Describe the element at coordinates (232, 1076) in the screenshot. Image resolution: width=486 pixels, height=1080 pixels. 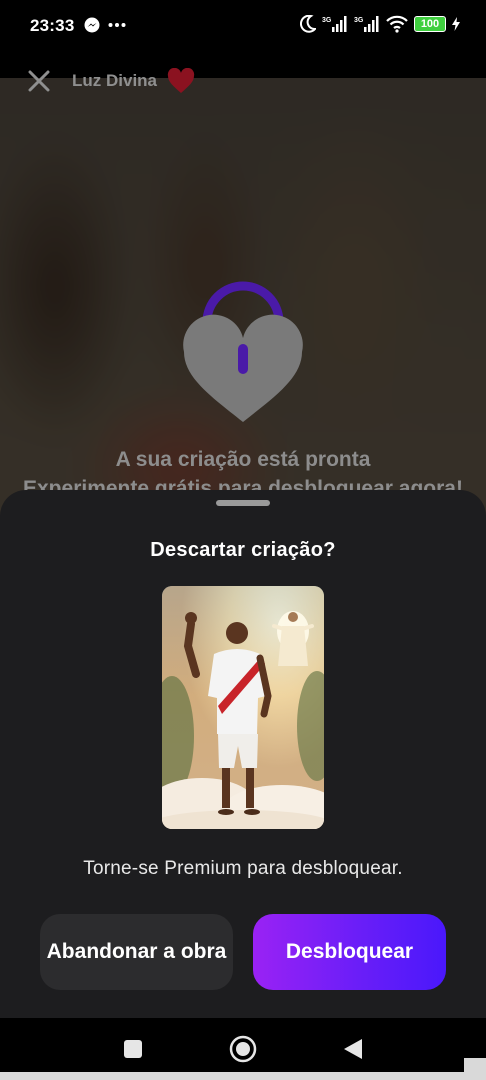
I see `gesture-bar` at that location.